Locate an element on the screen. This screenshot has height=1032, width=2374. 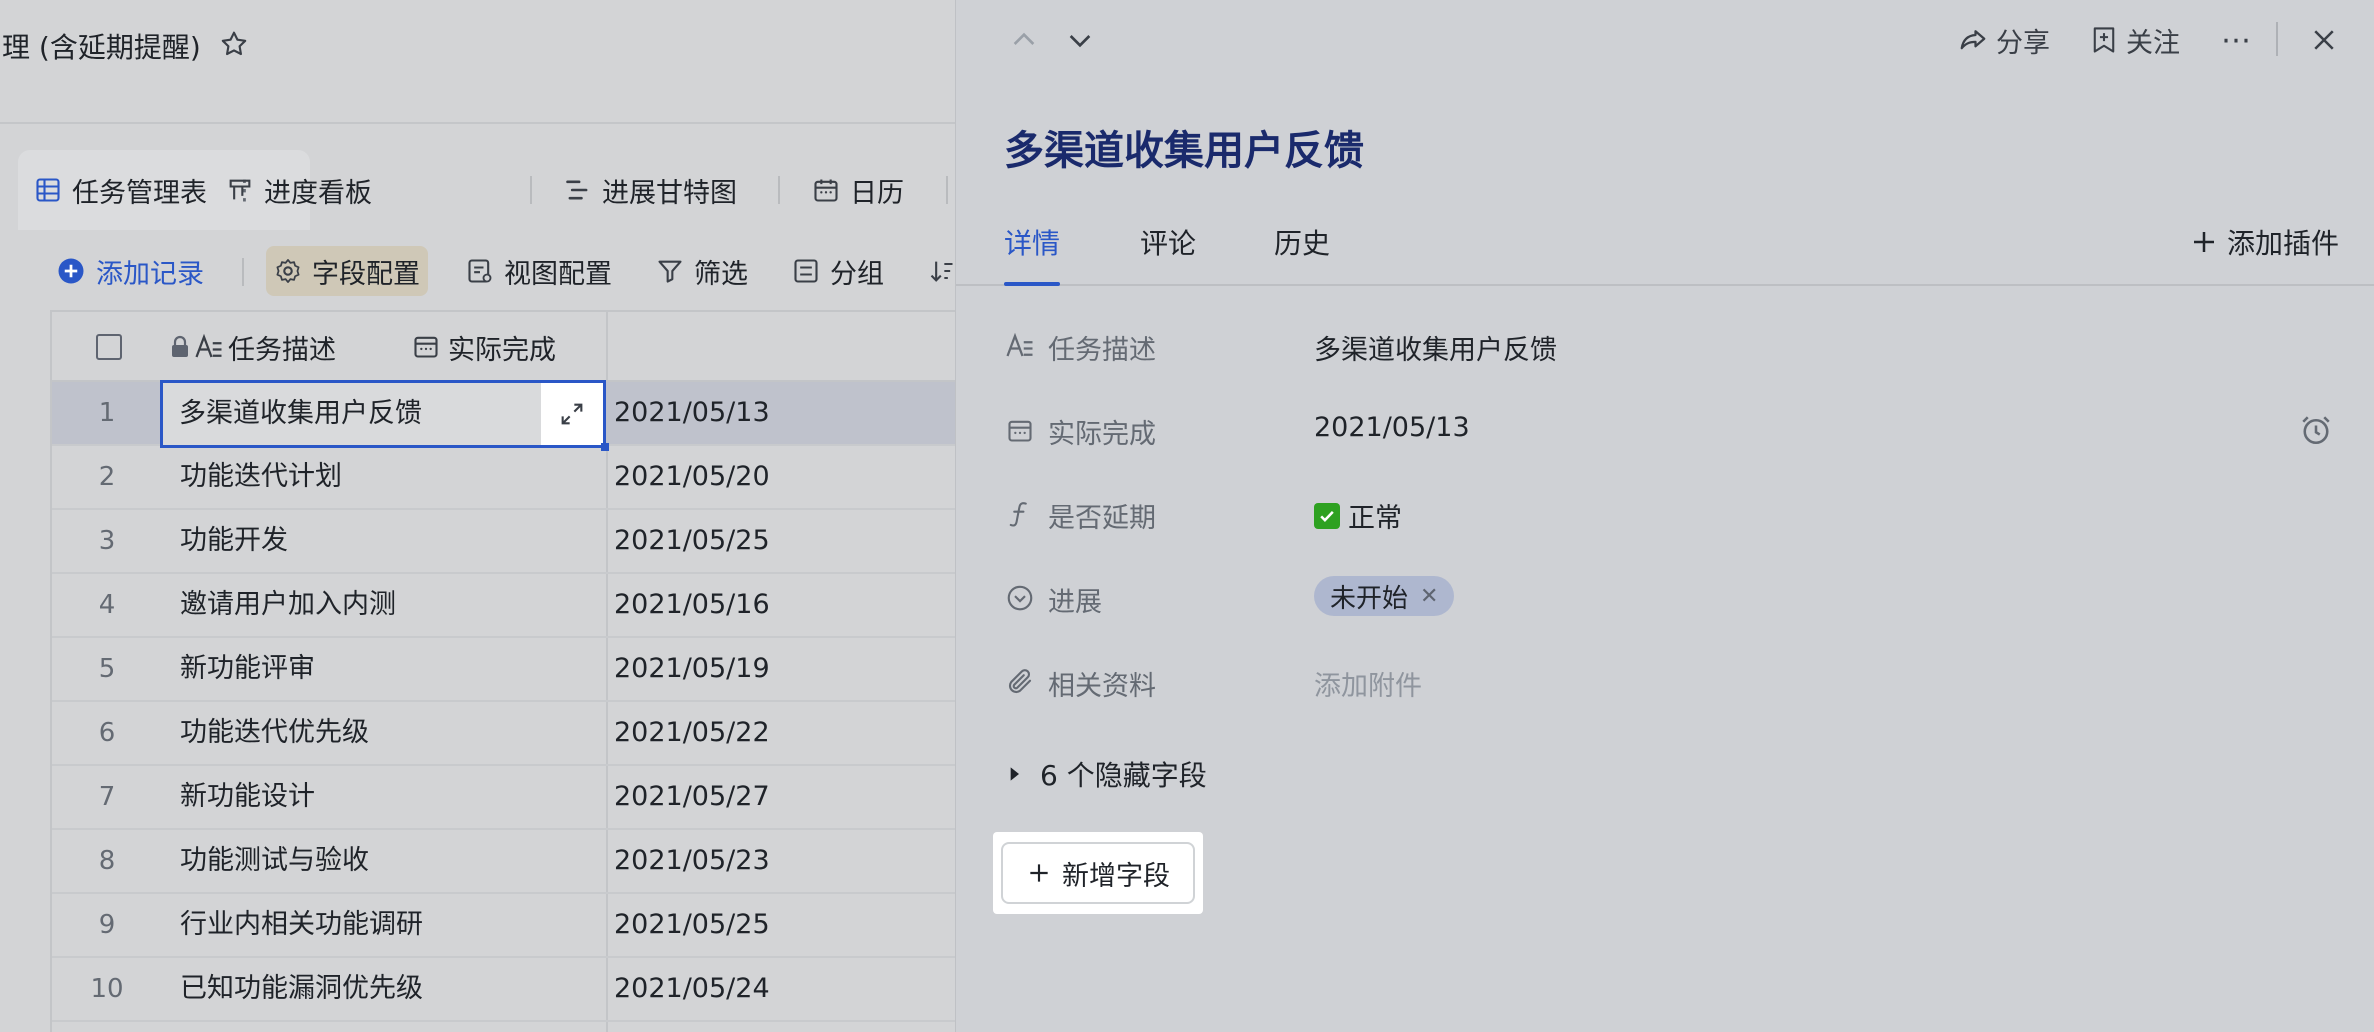
row-number: 7 is located at coordinates (107, 797).